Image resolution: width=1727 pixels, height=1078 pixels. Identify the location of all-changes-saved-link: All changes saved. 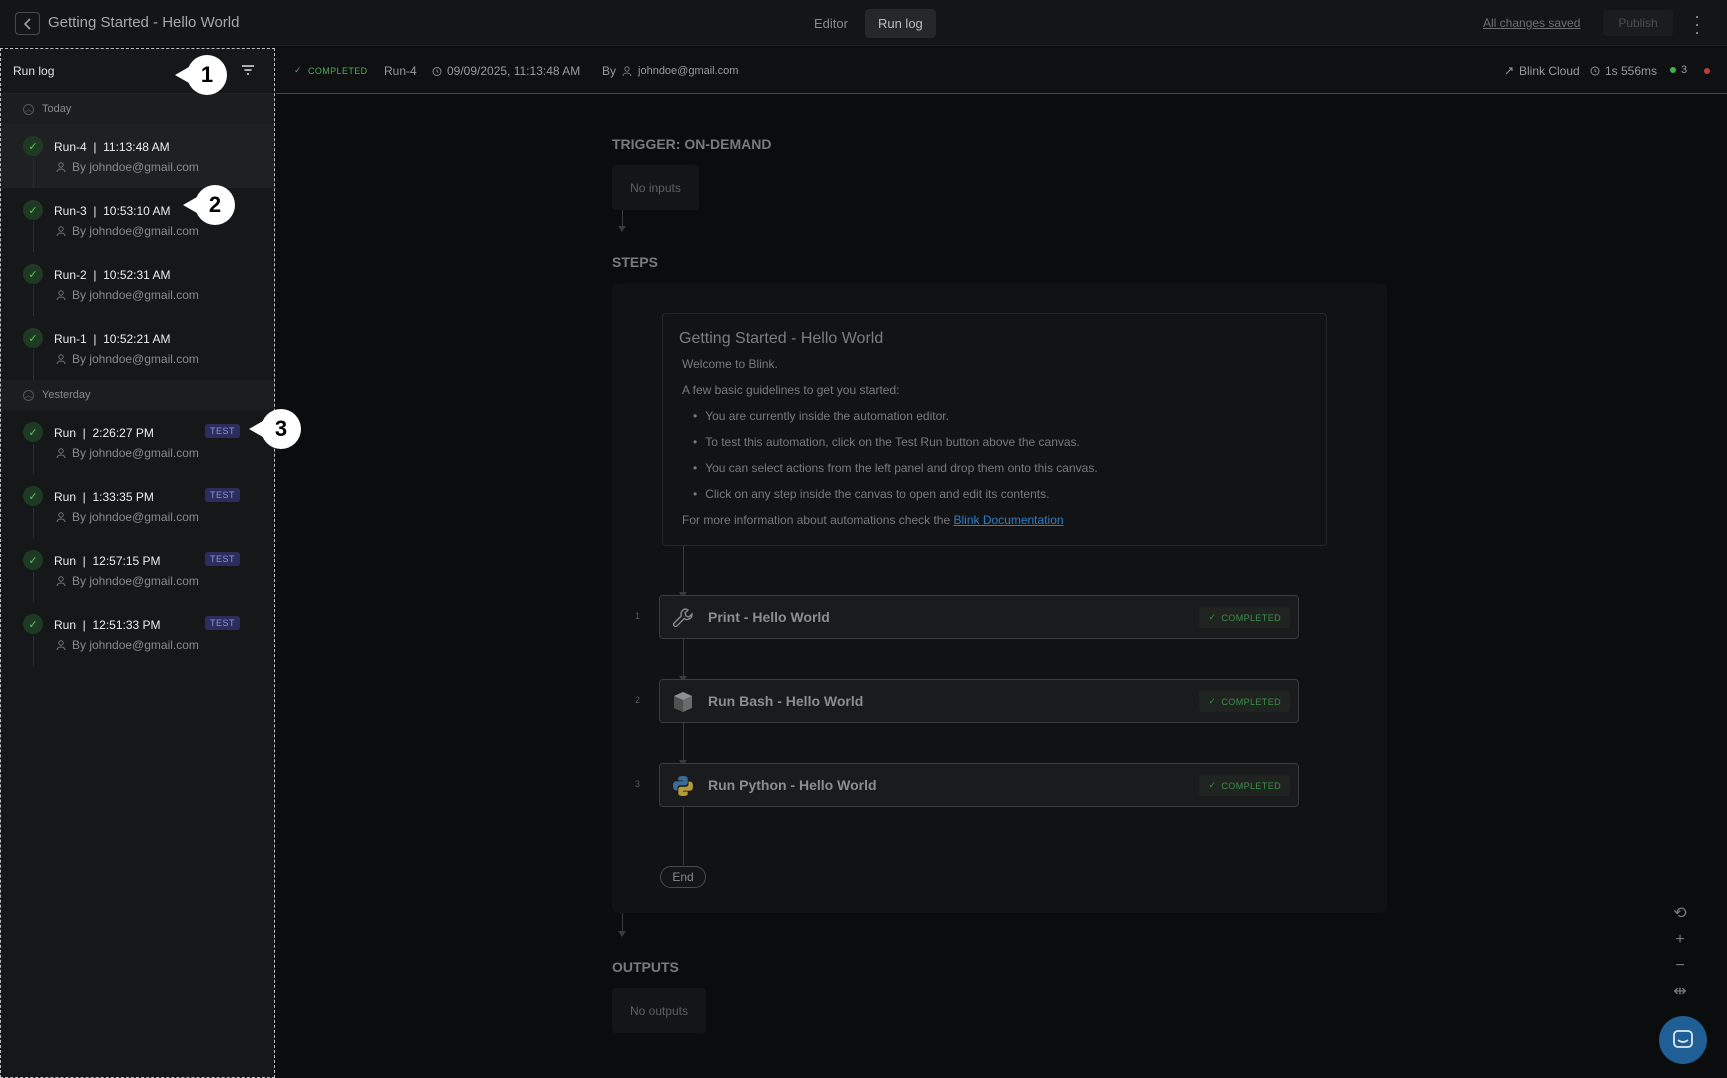
(1531, 23).